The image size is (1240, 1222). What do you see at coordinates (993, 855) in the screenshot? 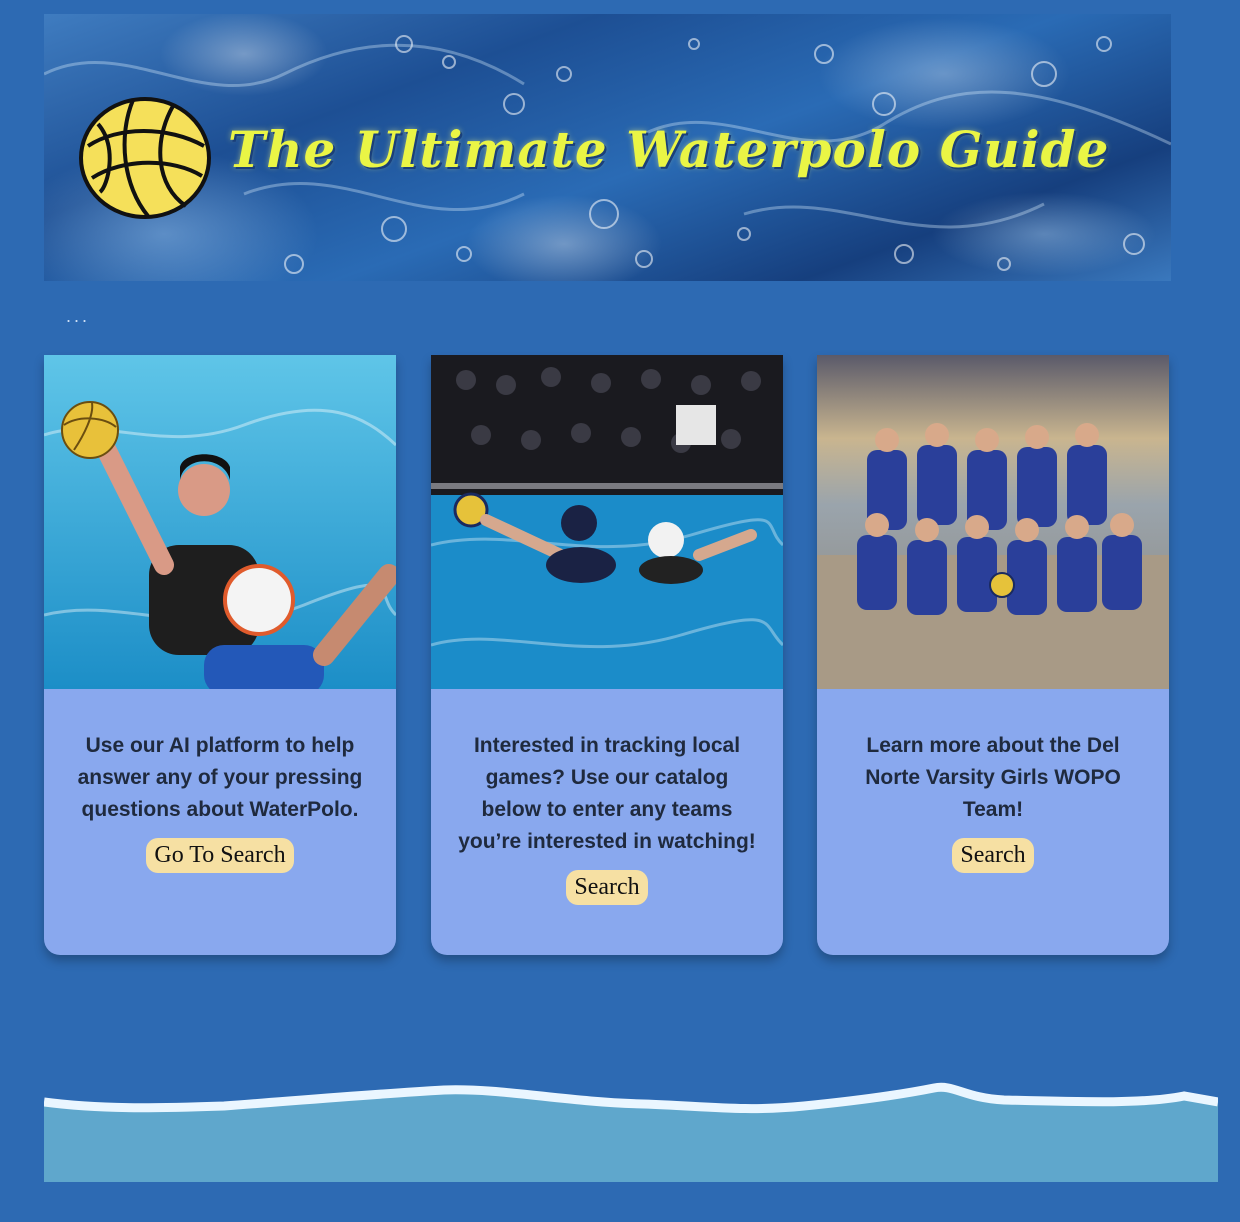
I see `search-team-button: Search` at bounding box center [993, 855].